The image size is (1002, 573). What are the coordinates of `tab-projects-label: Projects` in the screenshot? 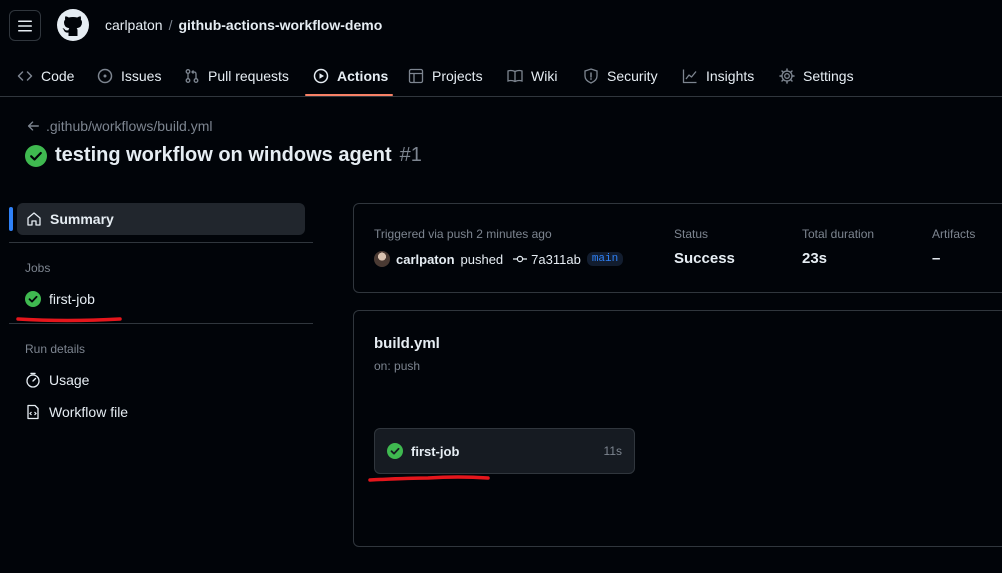 It's located at (457, 76).